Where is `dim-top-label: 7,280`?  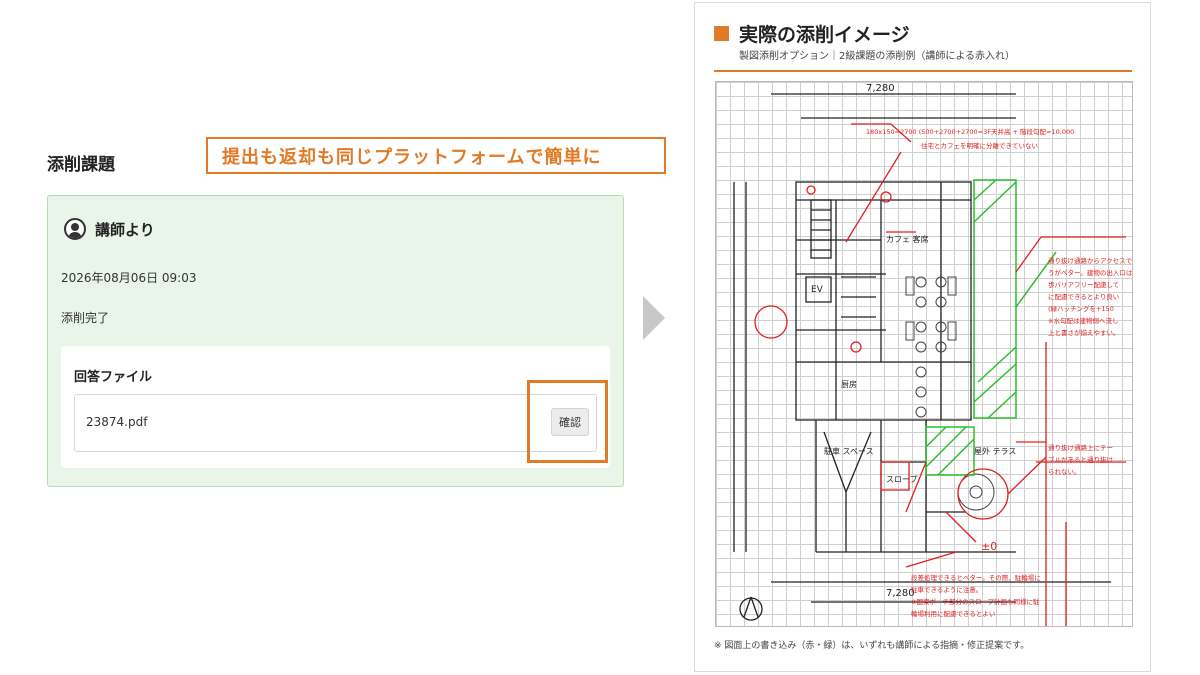 dim-top-label: 7,280 is located at coordinates (880, 88).